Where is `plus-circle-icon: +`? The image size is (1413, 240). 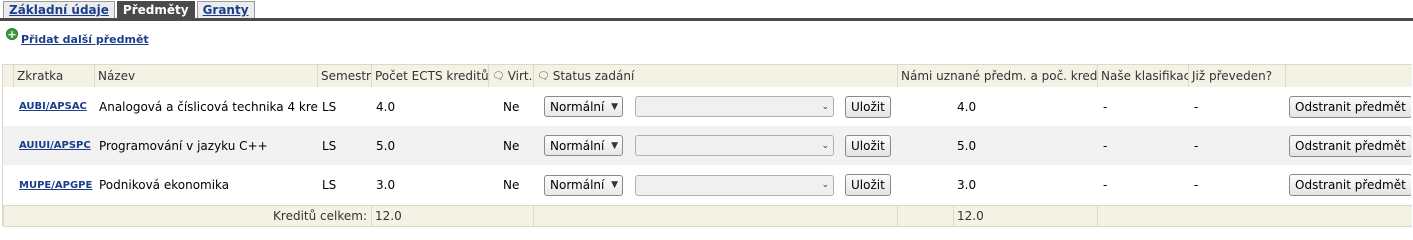
plus-circle-icon: + is located at coordinates (12, 34).